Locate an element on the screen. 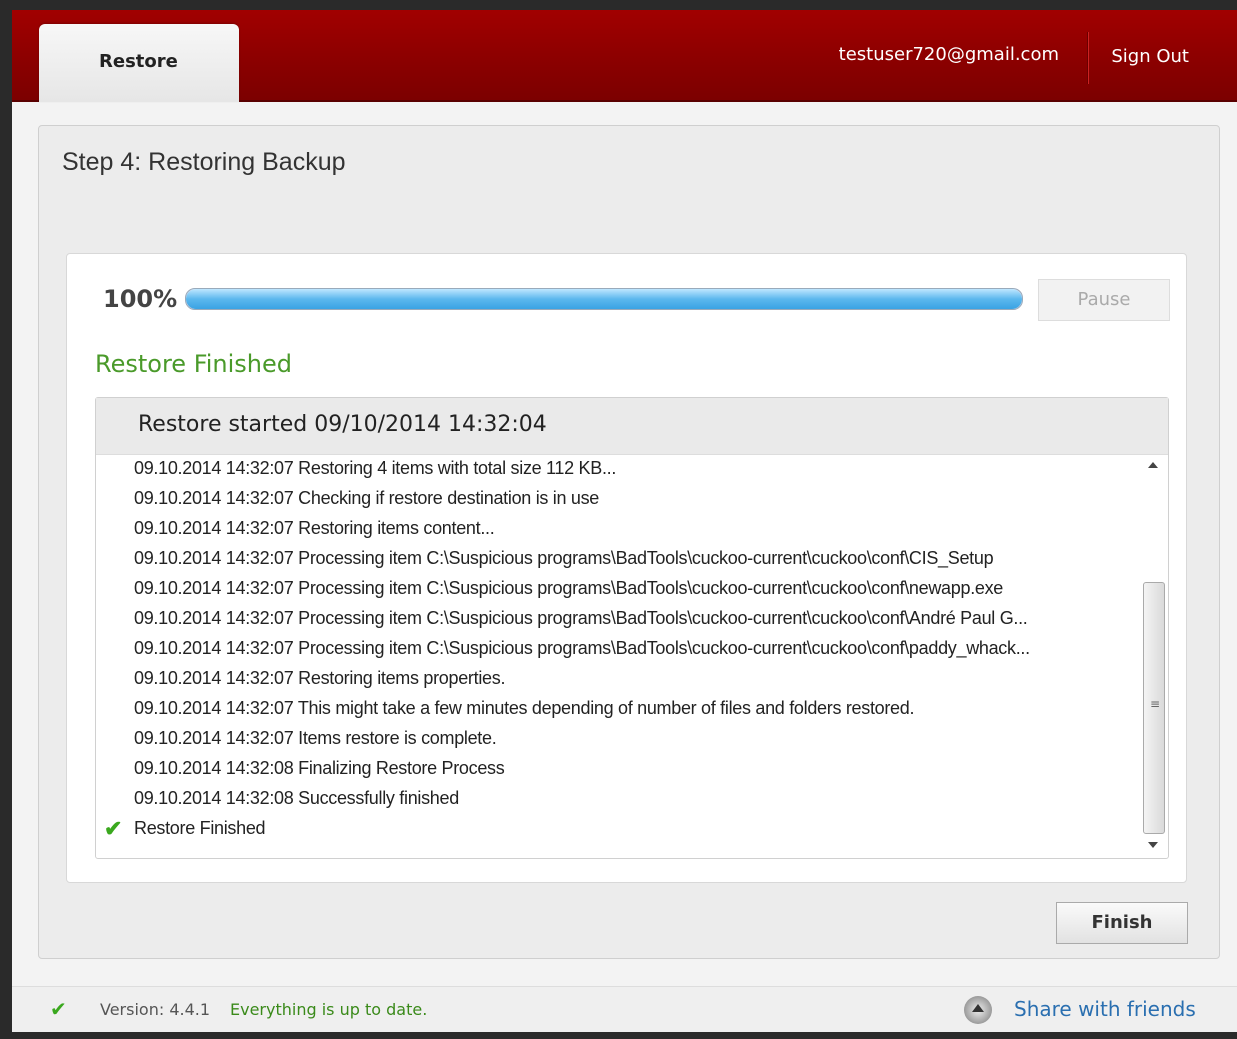 The image size is (1237, 1039). update-status: Everything is up to date. is located at coordinates (329, 1009).